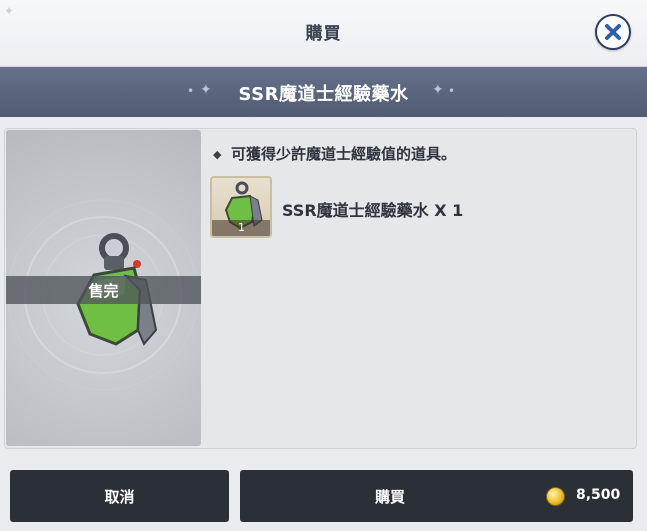 This screenshot has height=531, width=647. Describe the element at coordinates (389, 497) in the screenshot. I see `buy-button-label: 購買` at that location.